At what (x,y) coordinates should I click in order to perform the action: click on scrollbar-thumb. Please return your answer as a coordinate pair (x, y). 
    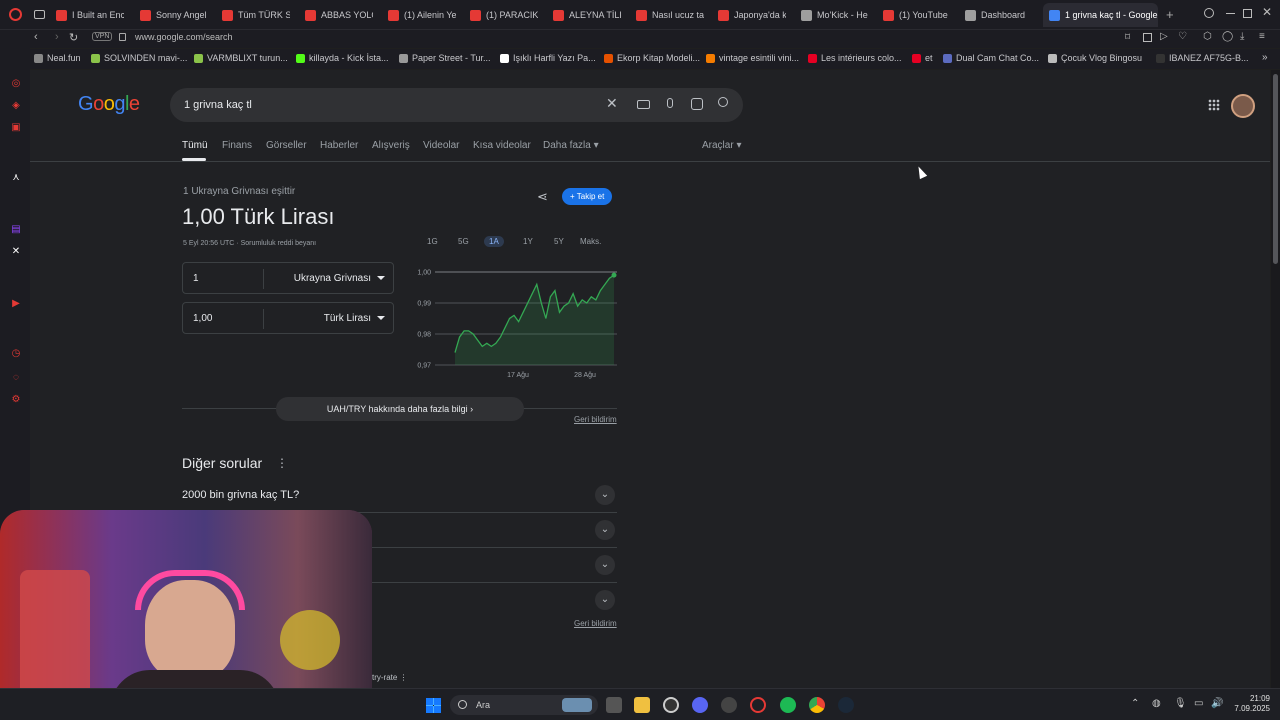
    Looking at the image, I should click on (1275, 169).